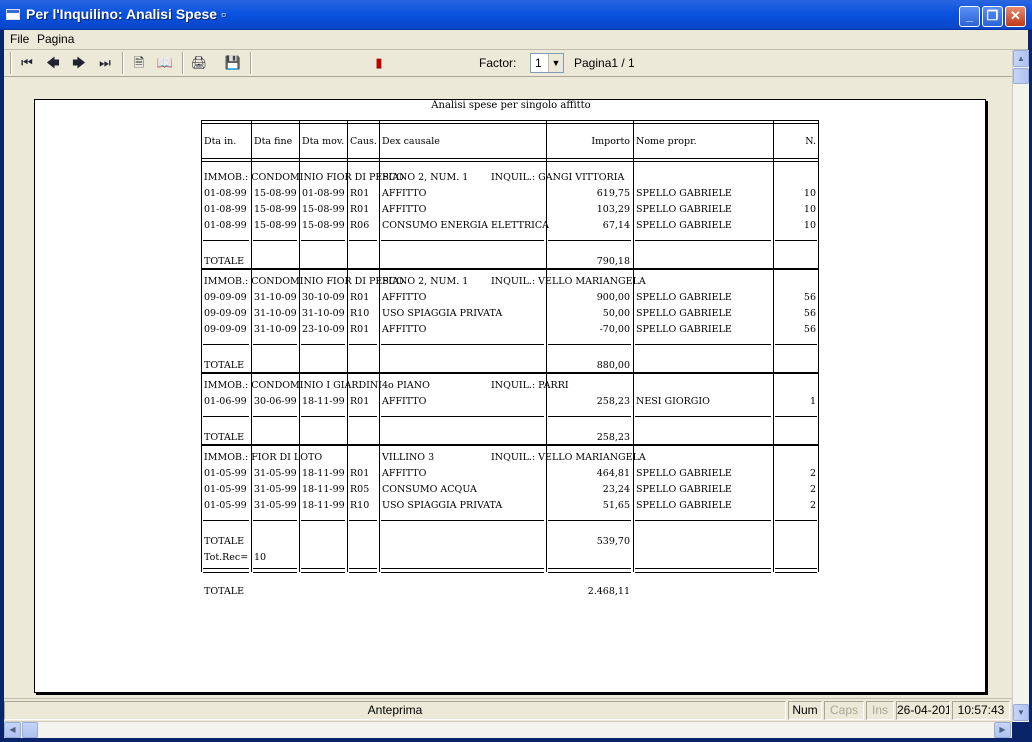 The image size is (1032, 742). I want to click on report-cell: 790,18, so click(613, 261).